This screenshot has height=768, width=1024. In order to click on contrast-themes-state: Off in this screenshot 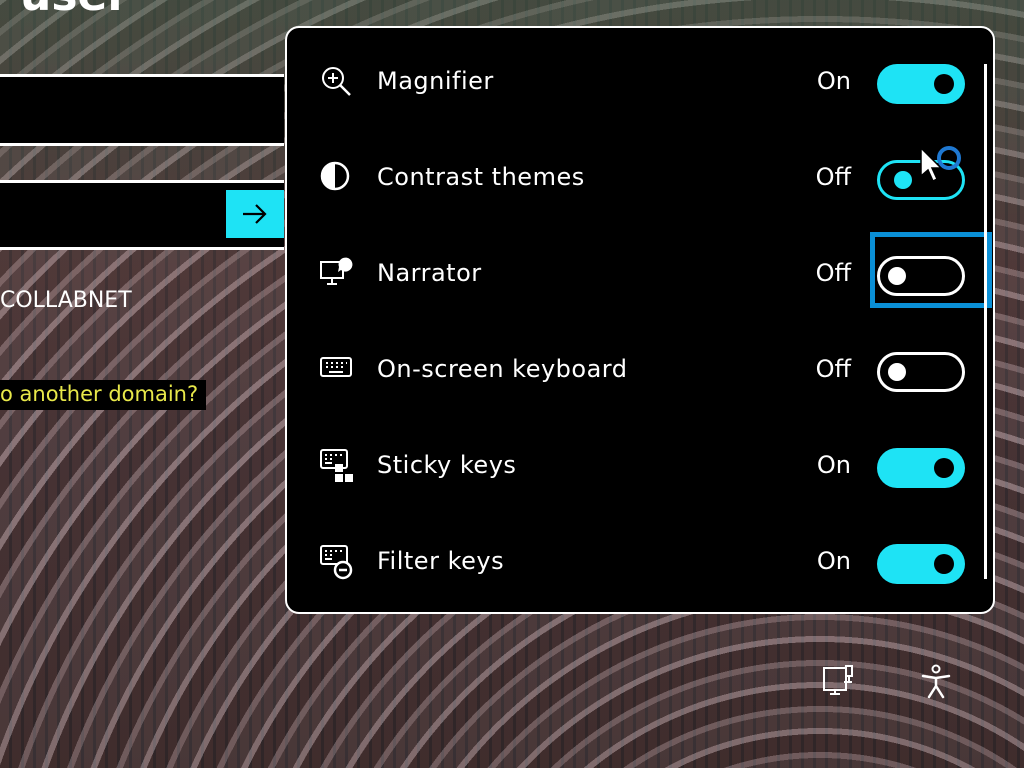, I will do `click(833, 177)`.